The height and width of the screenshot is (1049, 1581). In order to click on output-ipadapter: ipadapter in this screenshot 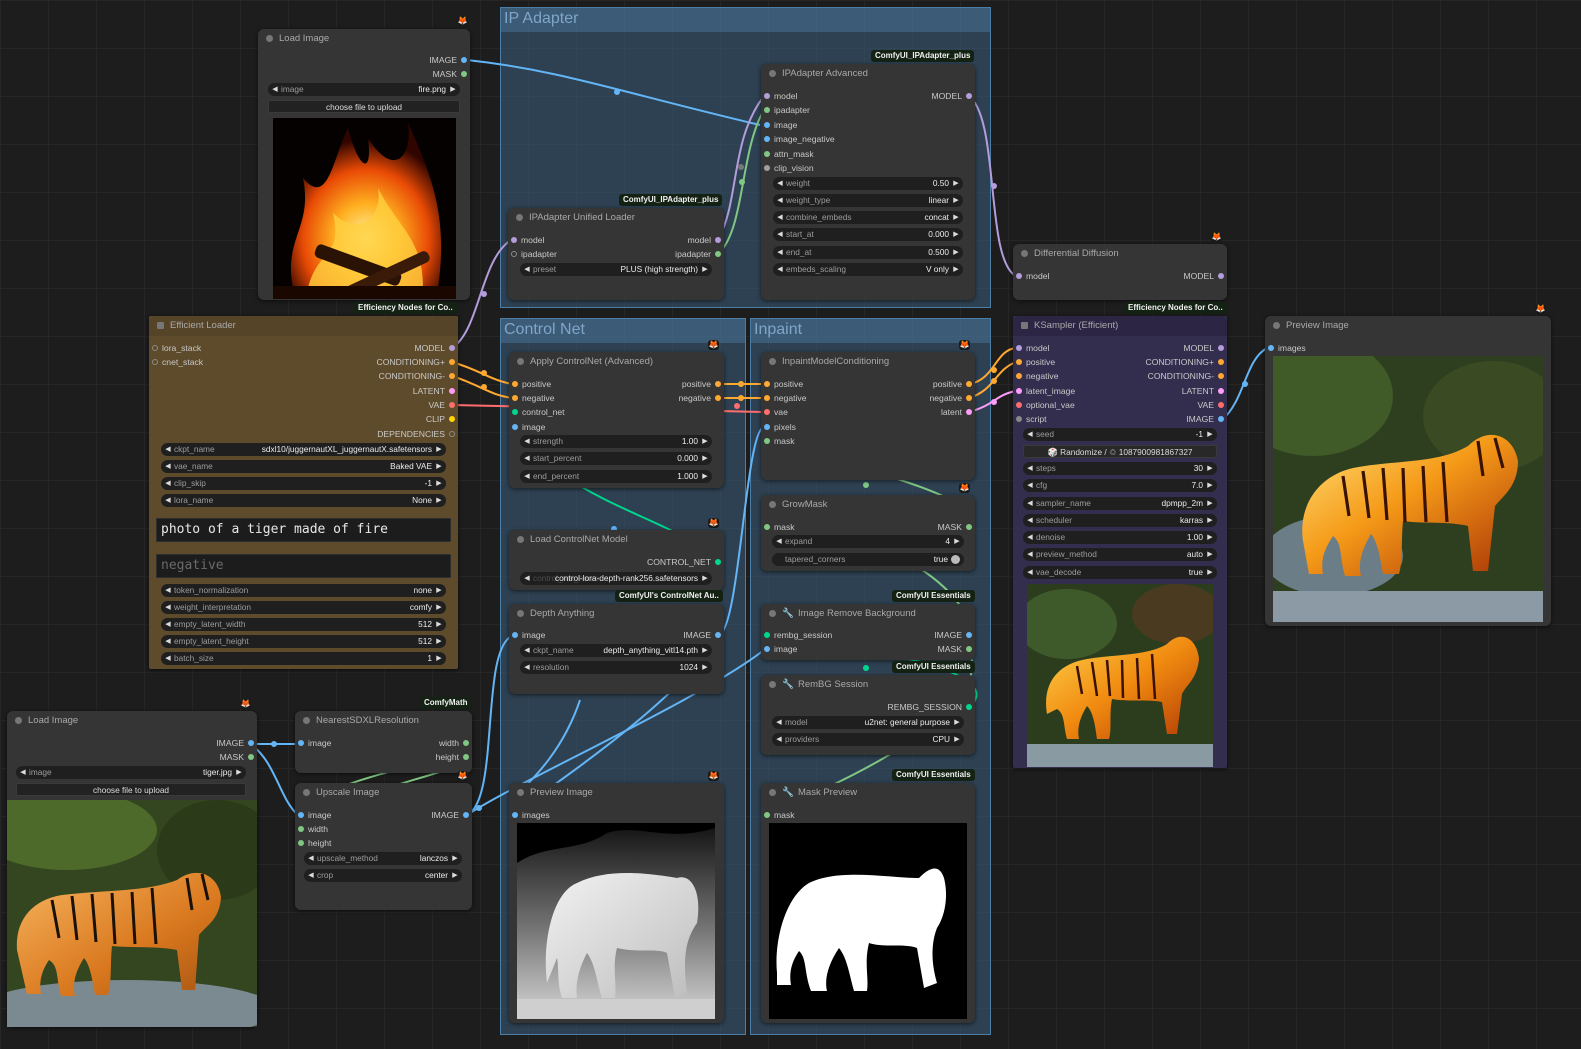, I will do `click(699, 254)`.